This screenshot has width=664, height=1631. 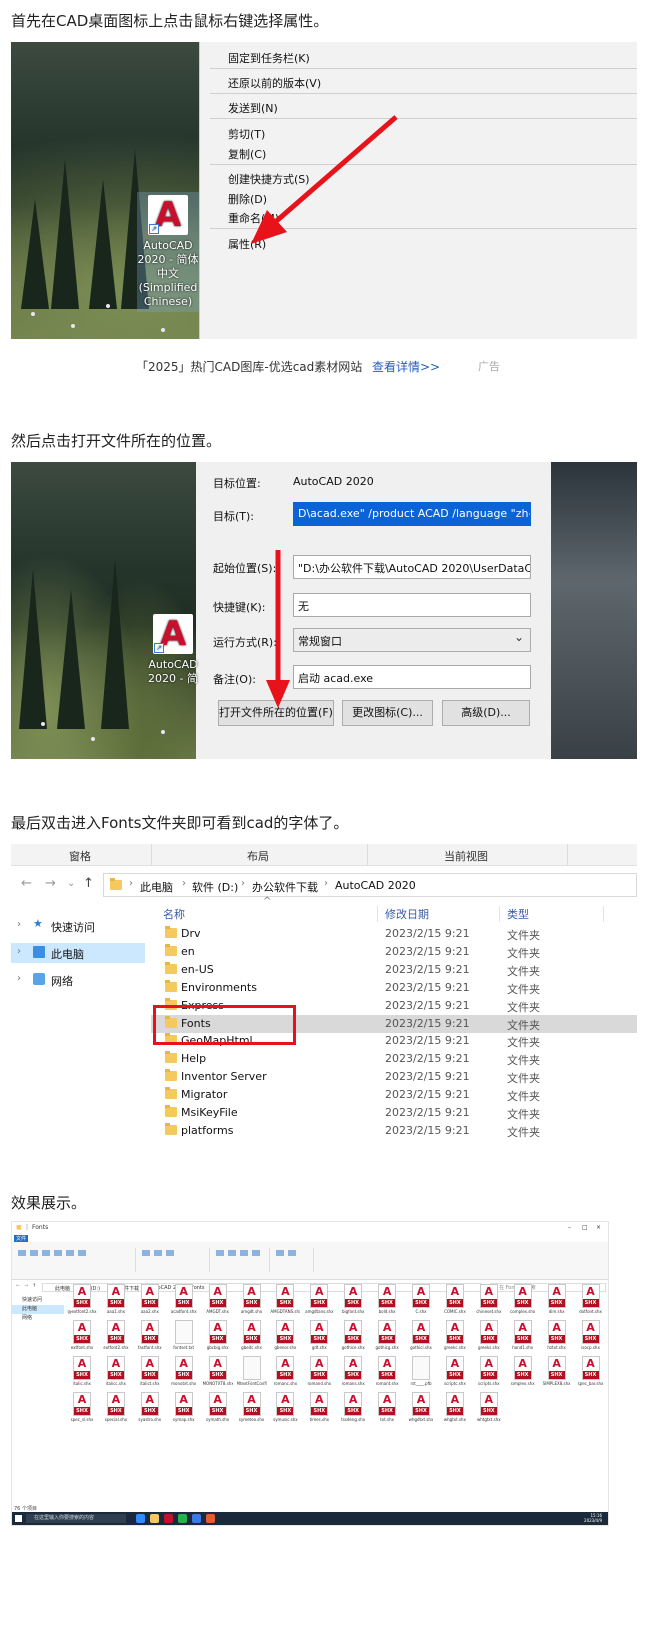 I want to click on font-file-item: A SHX gbcbig.shx, so click(x=218, y=1338).